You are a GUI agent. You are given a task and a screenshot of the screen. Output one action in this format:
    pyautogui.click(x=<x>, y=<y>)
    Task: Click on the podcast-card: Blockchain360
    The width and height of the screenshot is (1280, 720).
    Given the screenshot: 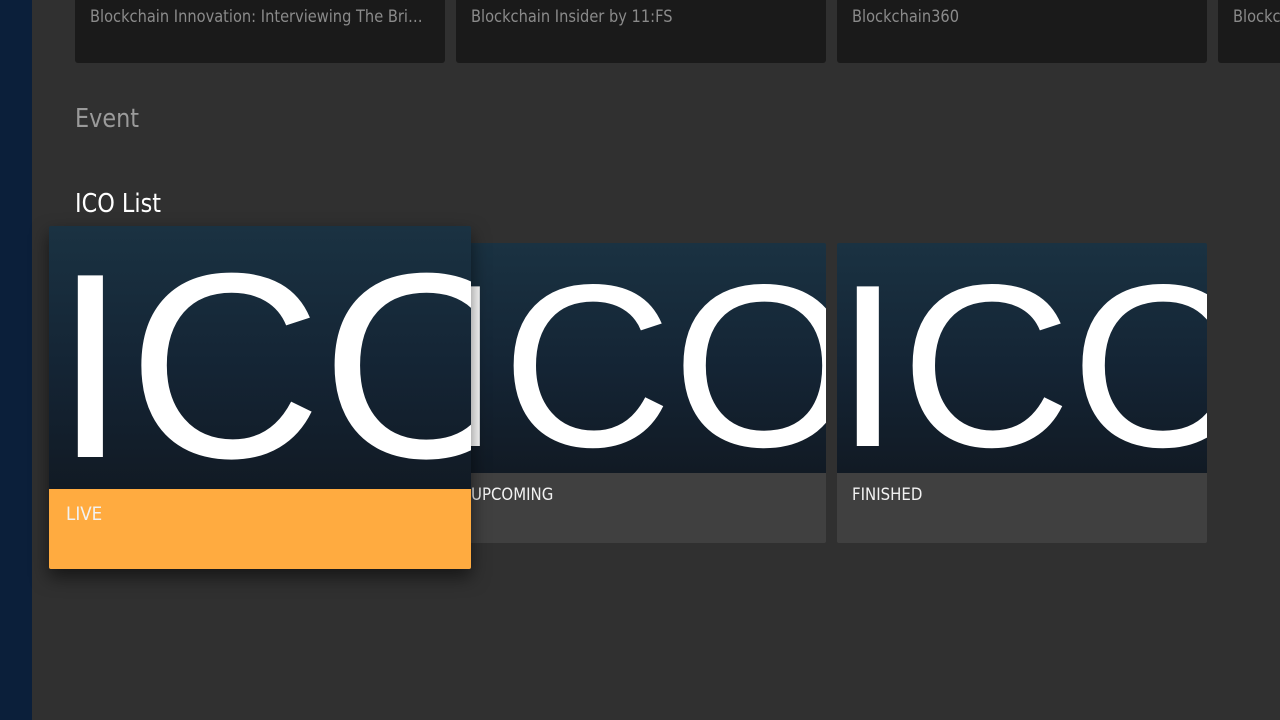 What is the action you would take?
    pyautogui.click(x=1022, y=31)
    